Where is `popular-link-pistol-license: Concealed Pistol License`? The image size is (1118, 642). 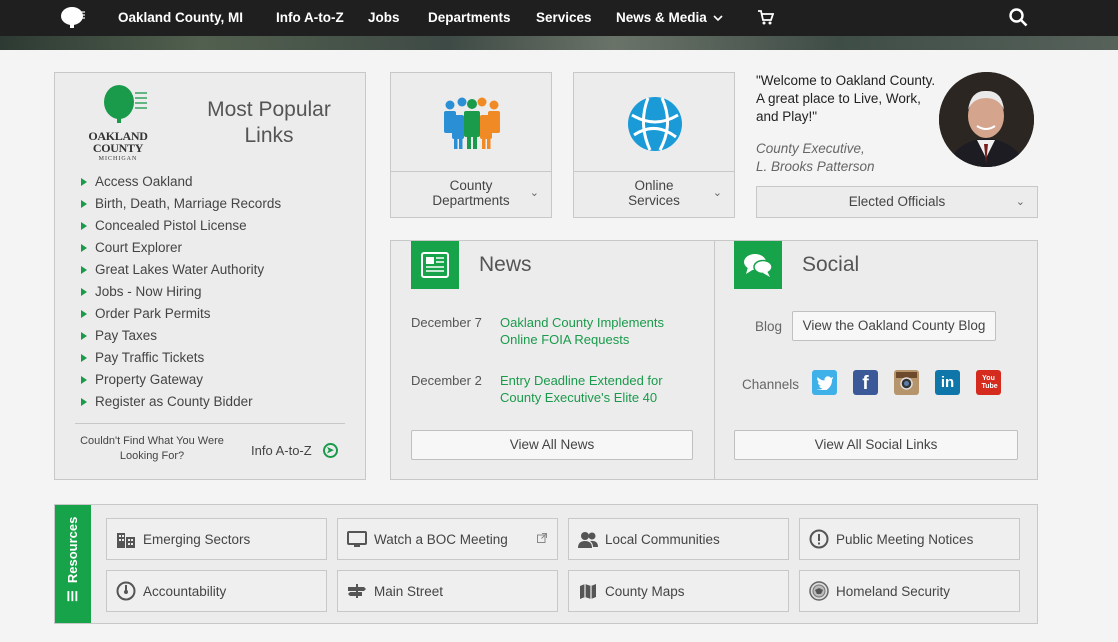
popular-link-pistol-license: Concealed Pistol License is located at coordinates (181, 226).